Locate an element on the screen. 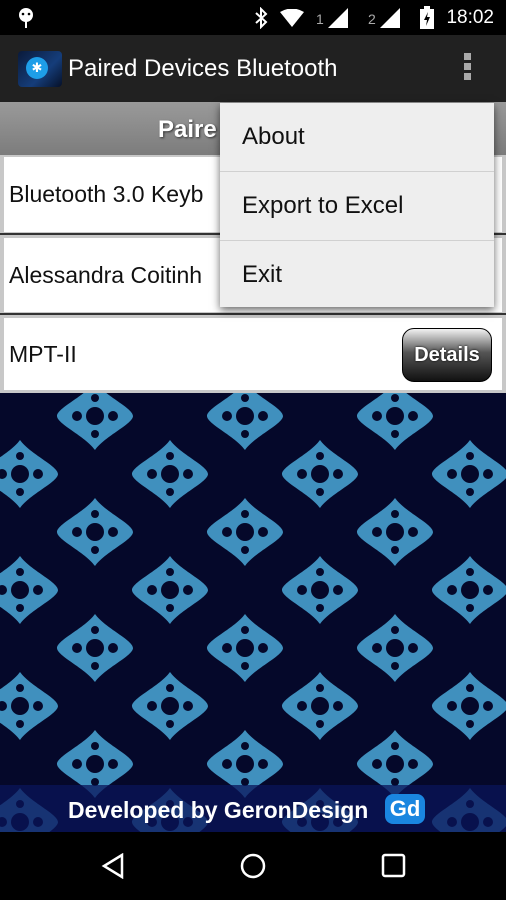  navigation-bar is located at coordinates (253, 866).